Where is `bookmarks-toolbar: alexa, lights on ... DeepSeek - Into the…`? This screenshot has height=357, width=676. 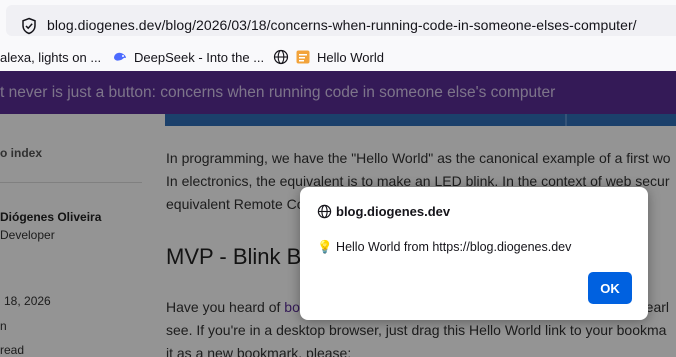
bookmarks-toolbar: alexa, lights on ... DeepSeek - Into the… is located at coordinates (338, 56).